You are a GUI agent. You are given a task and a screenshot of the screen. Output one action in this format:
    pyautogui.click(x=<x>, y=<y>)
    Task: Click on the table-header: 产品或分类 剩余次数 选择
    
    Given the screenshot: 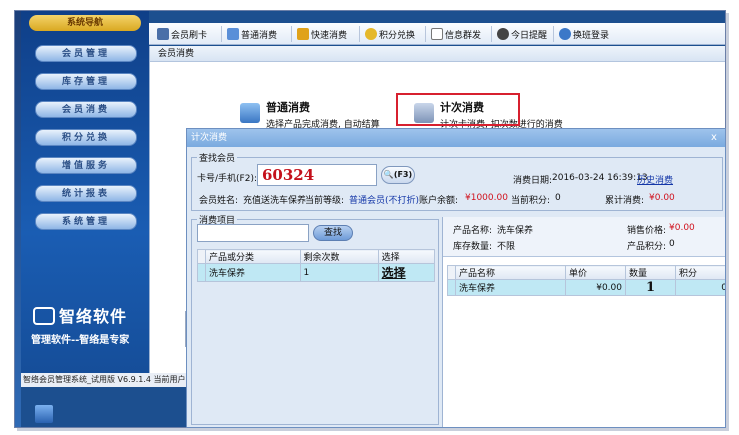 What is the action you would take?
    pyautogui.click(x=316, y=256)
    